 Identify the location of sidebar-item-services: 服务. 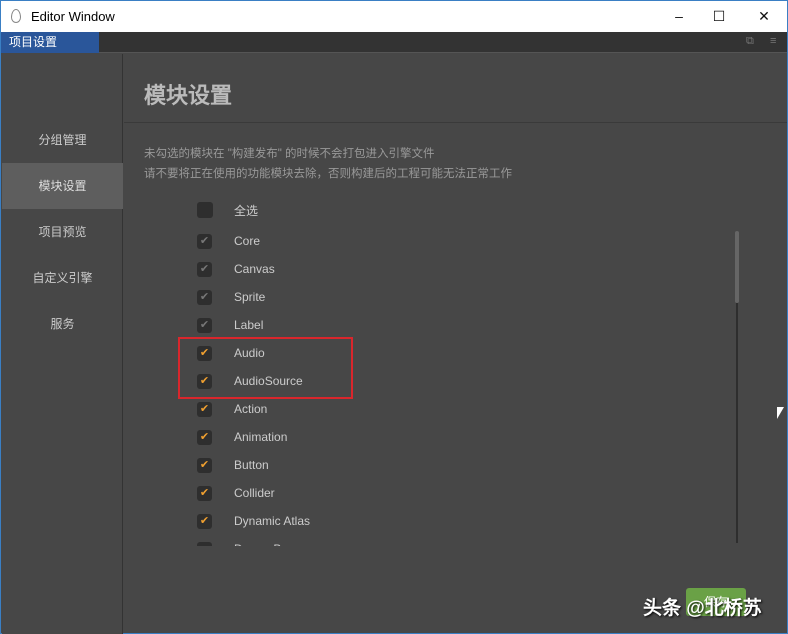
(62, 324).